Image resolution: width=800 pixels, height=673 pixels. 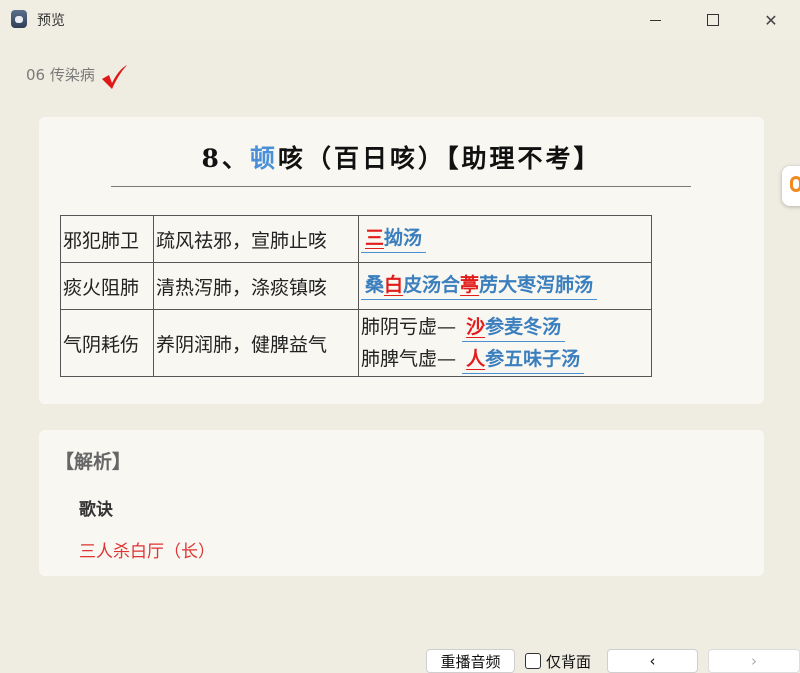 I want to click on maximize-icon, so click(x=713, y=20).